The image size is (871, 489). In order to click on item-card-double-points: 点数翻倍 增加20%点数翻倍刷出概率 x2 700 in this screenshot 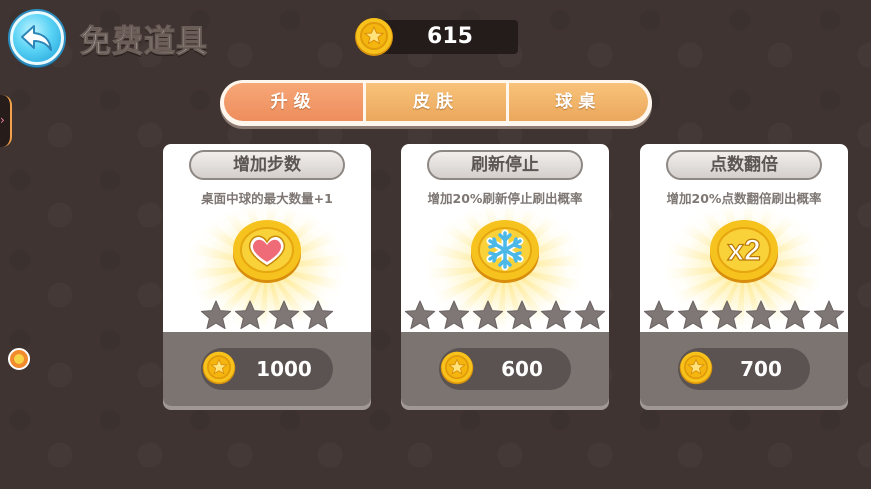, I will do `click(744, 275)`.